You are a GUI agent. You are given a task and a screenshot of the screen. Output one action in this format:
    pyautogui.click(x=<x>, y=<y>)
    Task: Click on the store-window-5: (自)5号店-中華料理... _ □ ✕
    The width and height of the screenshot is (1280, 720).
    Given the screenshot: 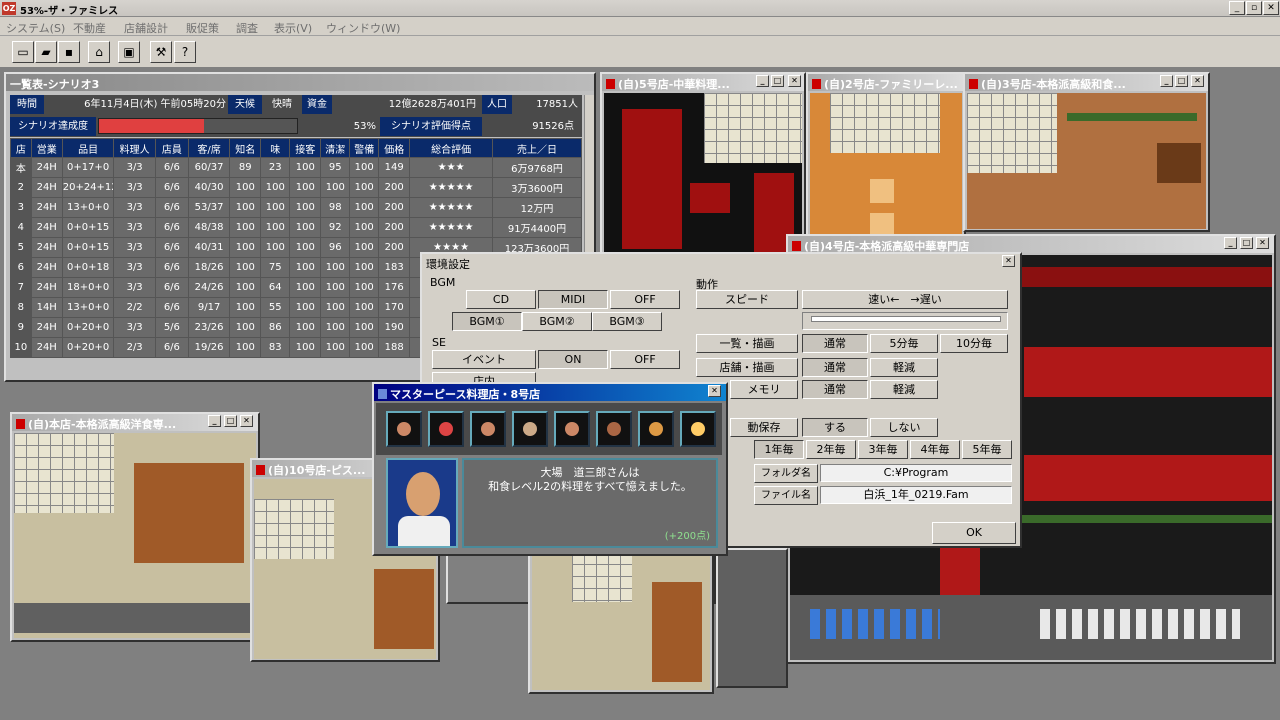 What is the action you would take?
    pyautogui.click(x=703, y=165)
    